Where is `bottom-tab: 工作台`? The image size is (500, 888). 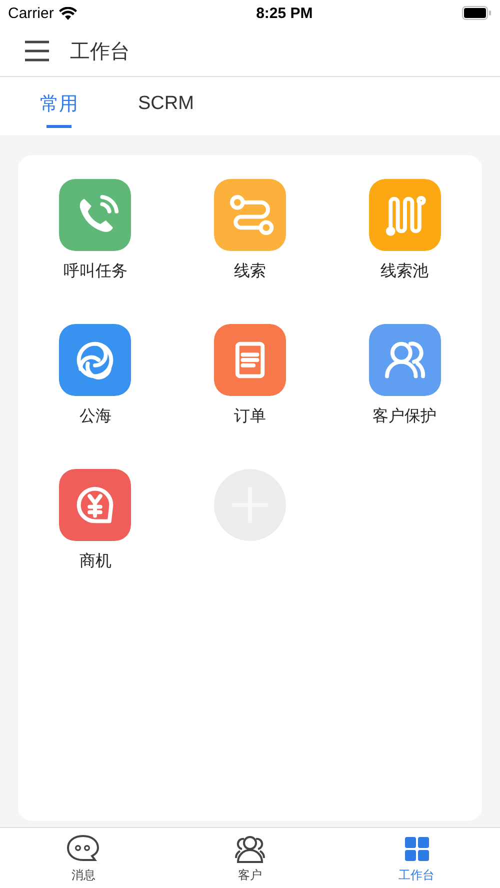 bottom-tab: 工作台 is located at coordinates (416, 858).